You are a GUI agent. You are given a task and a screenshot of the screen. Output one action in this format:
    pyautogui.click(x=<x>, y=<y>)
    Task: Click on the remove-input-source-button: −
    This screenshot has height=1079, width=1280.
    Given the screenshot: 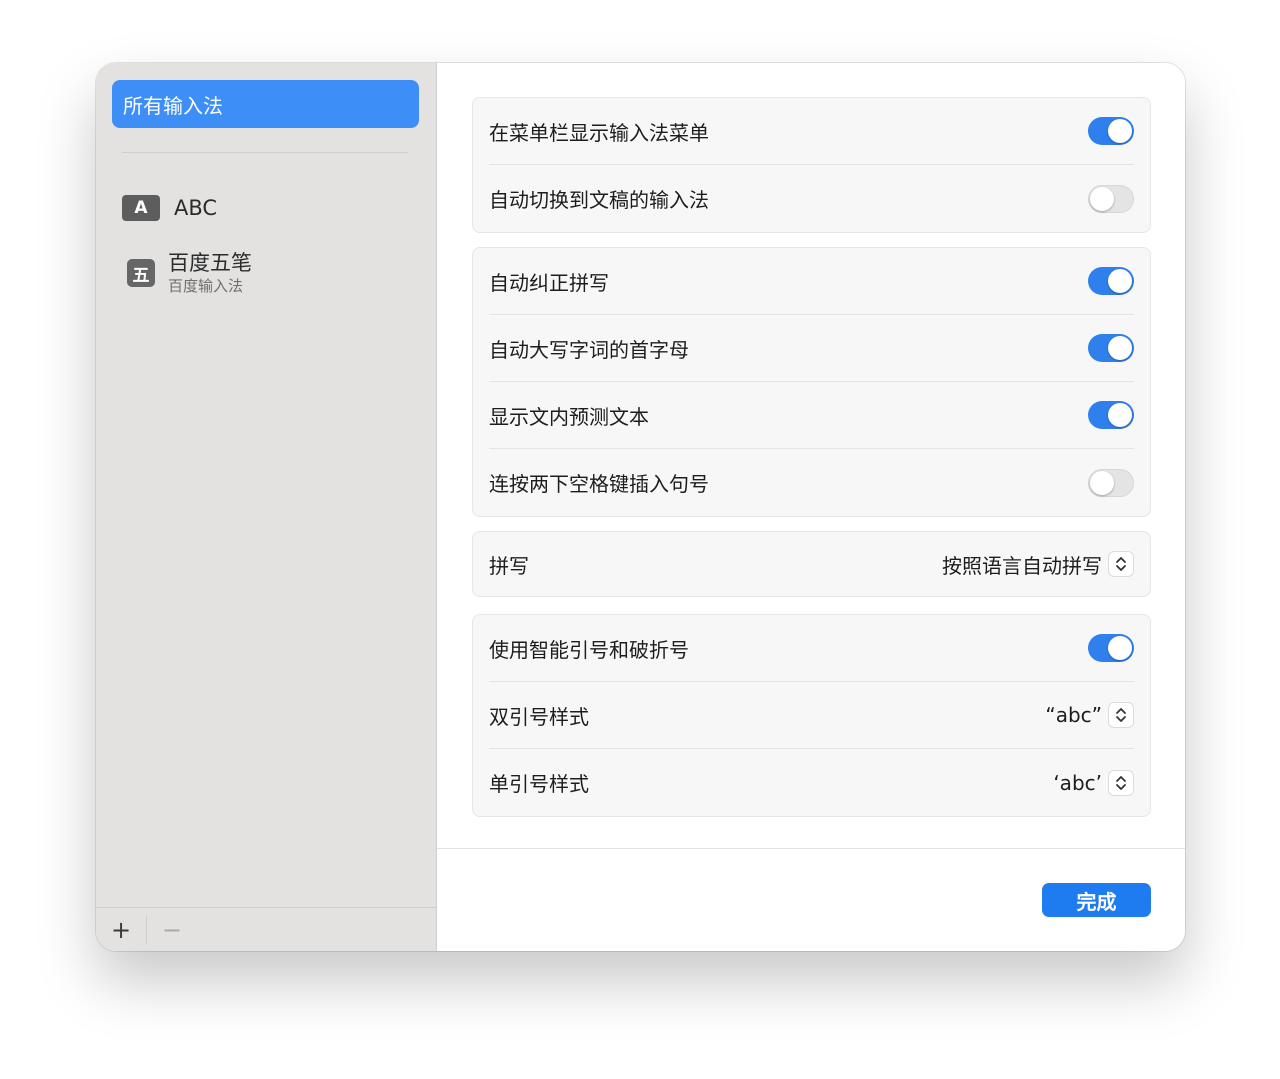 What is the action you would take?
    pyautogui.click(x=172, y=929)
    